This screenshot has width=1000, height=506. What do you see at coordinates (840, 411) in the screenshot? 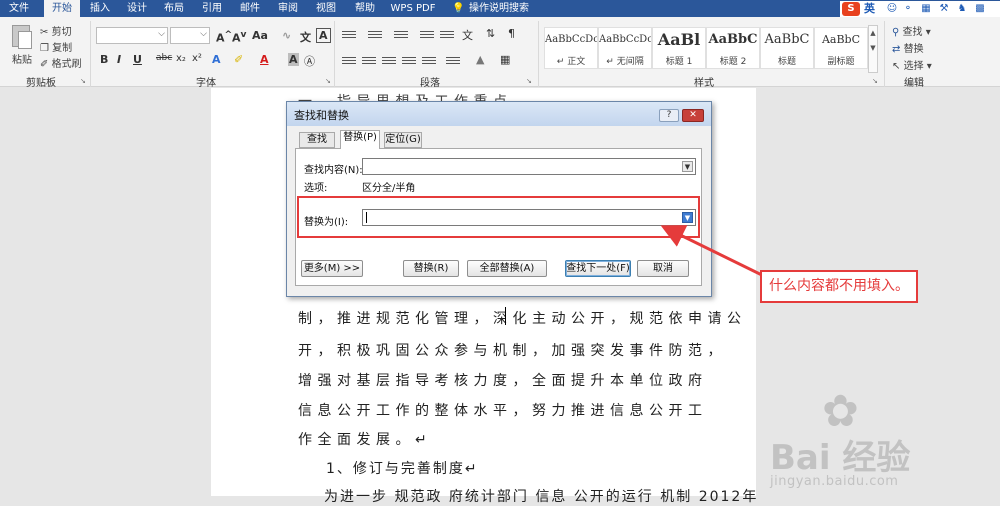
I see `paw-icon: ✿` at bounding box center [840, 411].